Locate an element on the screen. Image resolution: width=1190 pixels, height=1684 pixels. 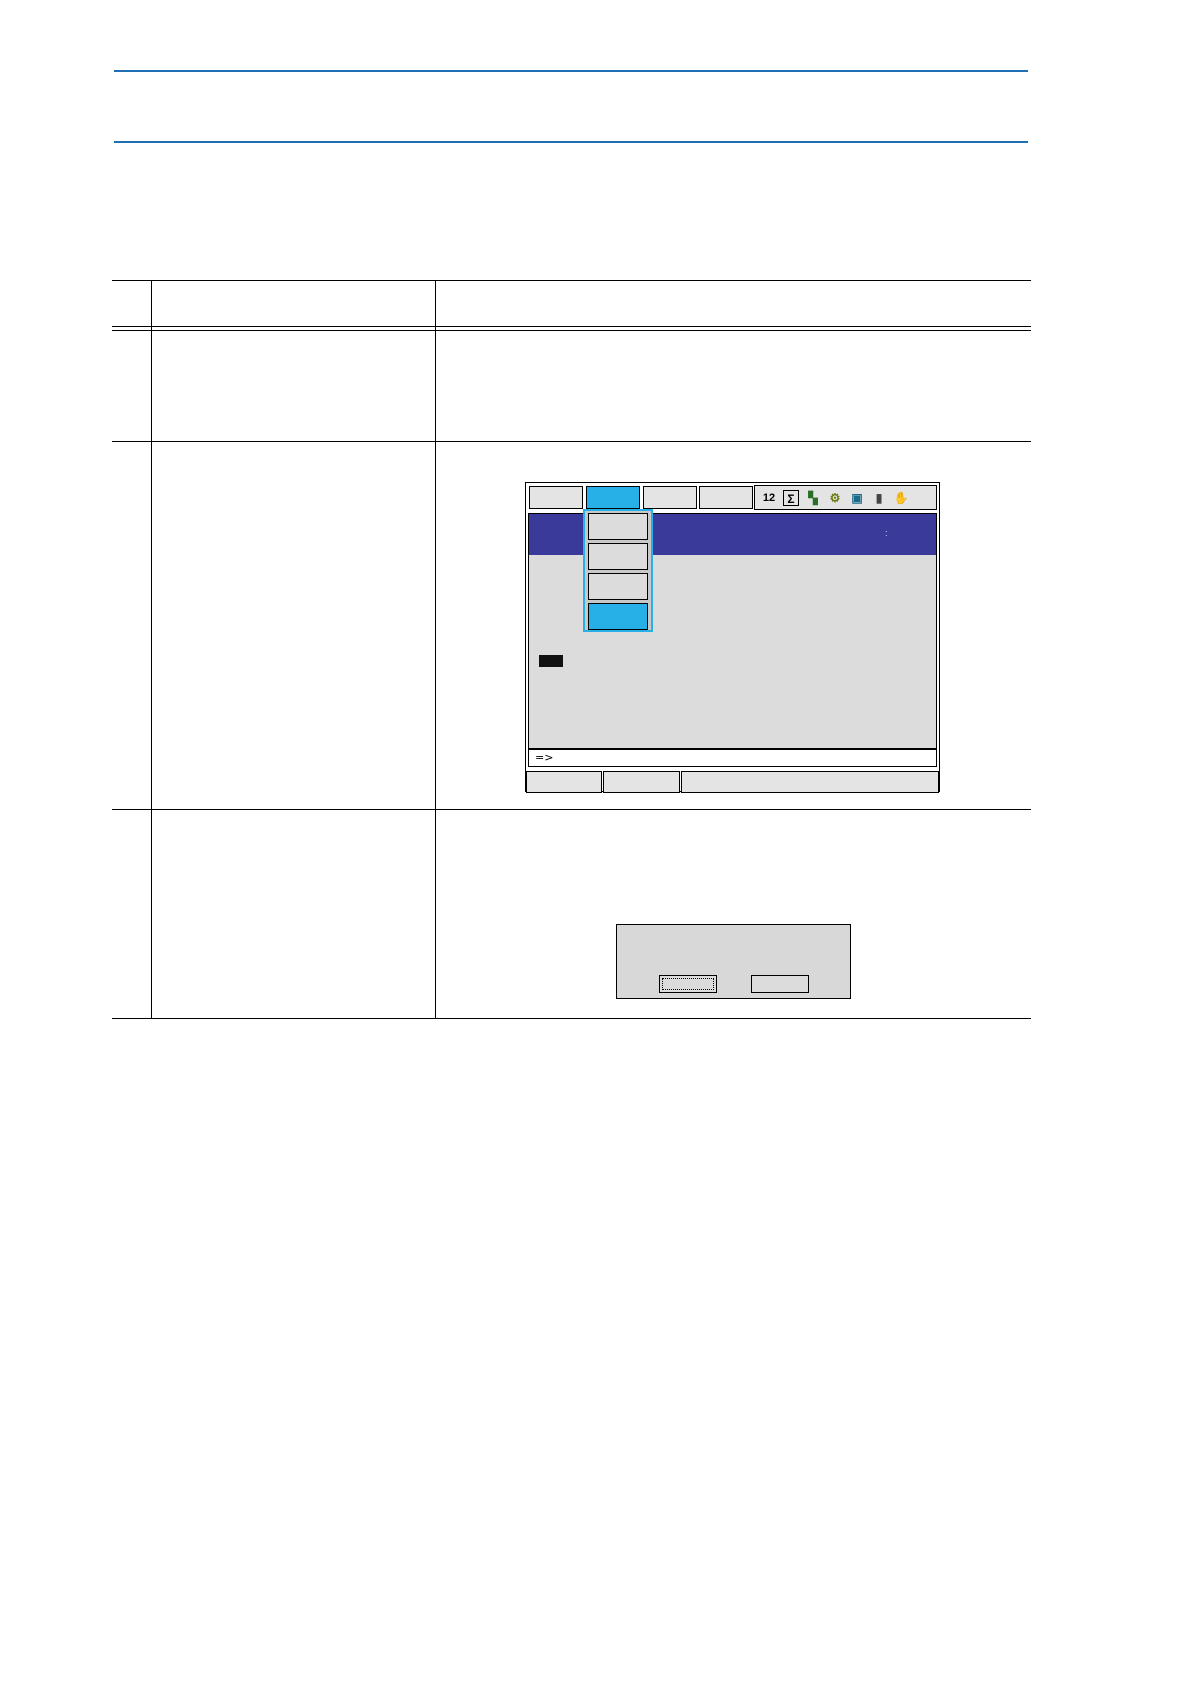
header-rule-top is located at coordinates (571, 71).